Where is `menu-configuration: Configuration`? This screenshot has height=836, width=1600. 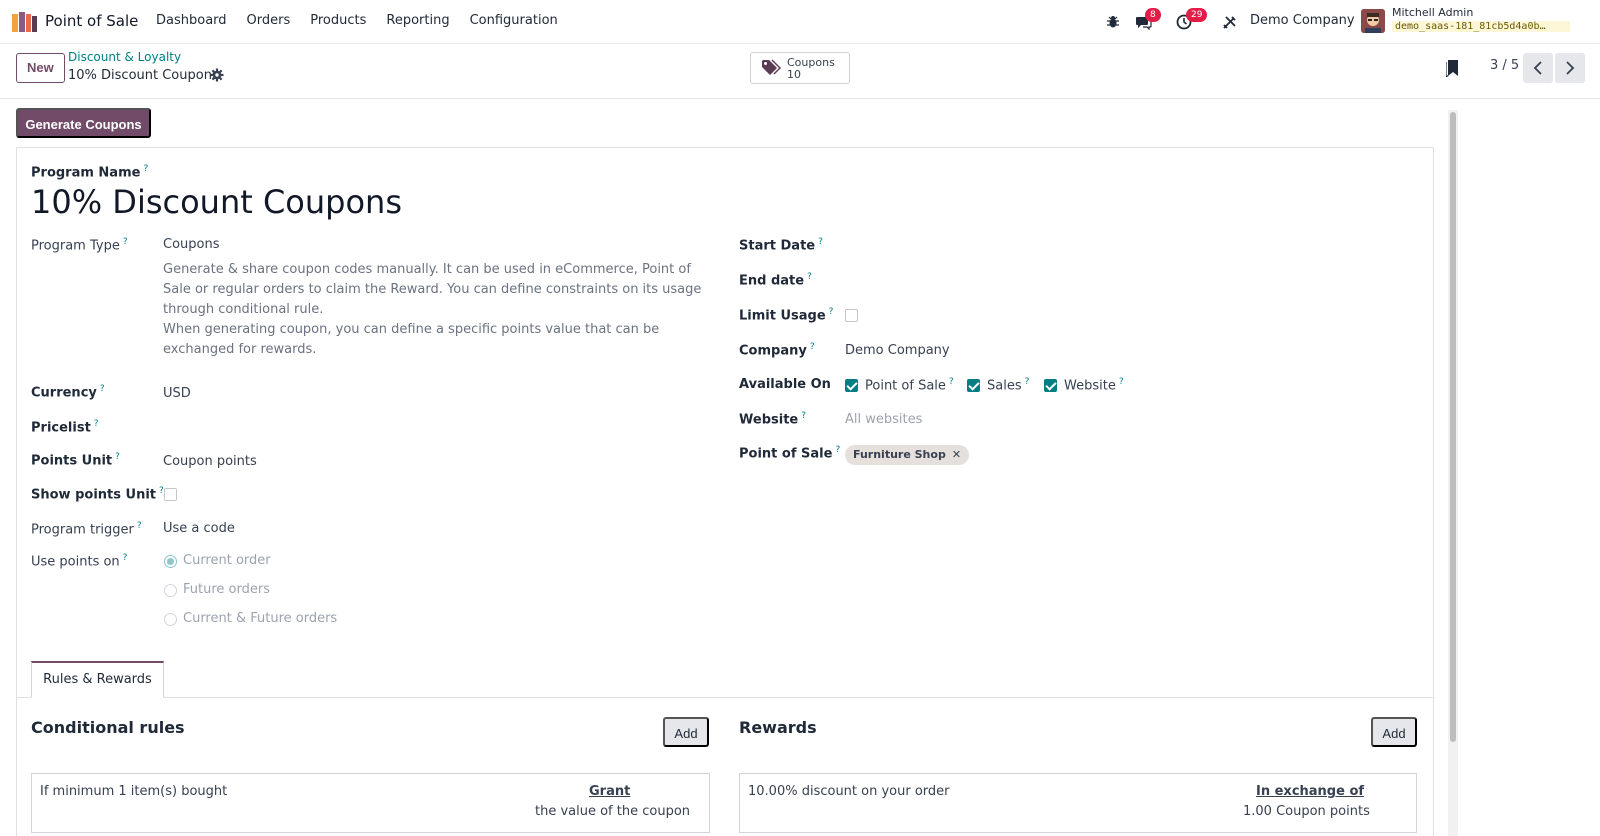 menu-configuration: Configuration is located at coordinates (514, 20).